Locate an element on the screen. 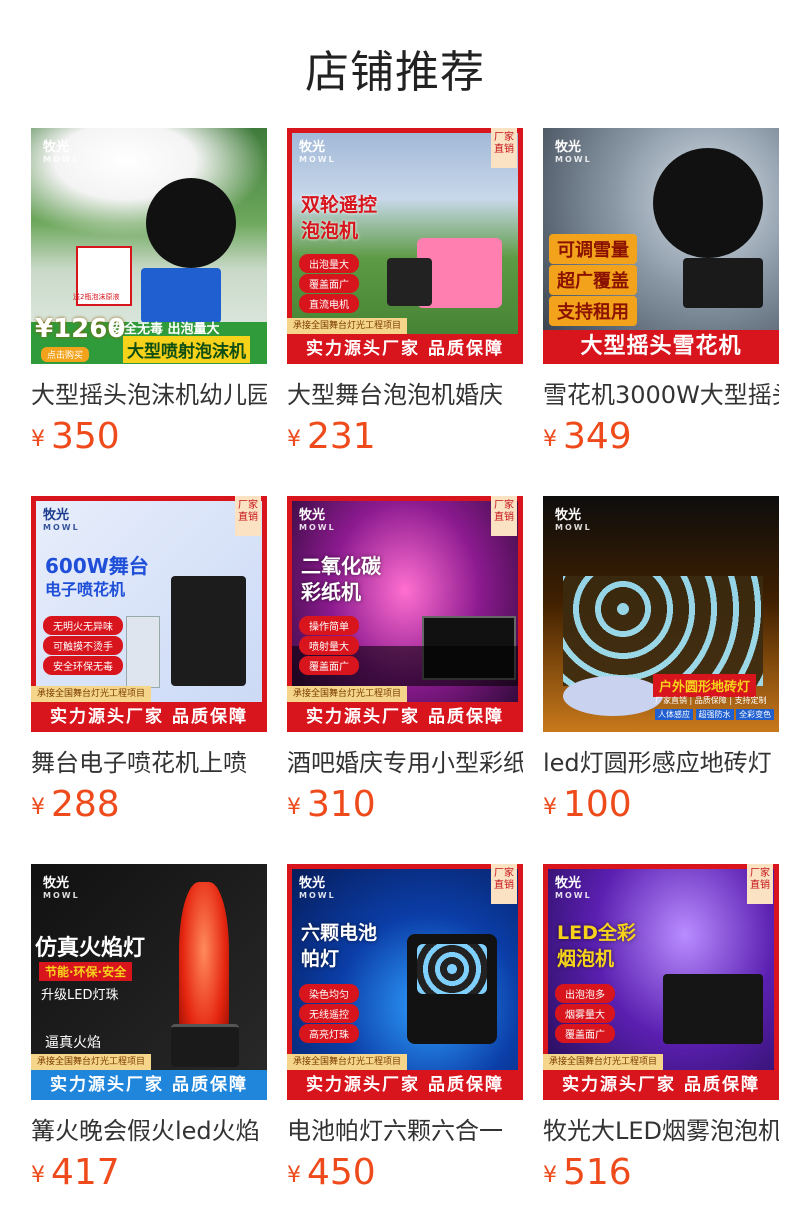 Image resolution: width=790 pixels, height=1232 pixels. product-price: ¥231 is located at coordinates (331, 436).